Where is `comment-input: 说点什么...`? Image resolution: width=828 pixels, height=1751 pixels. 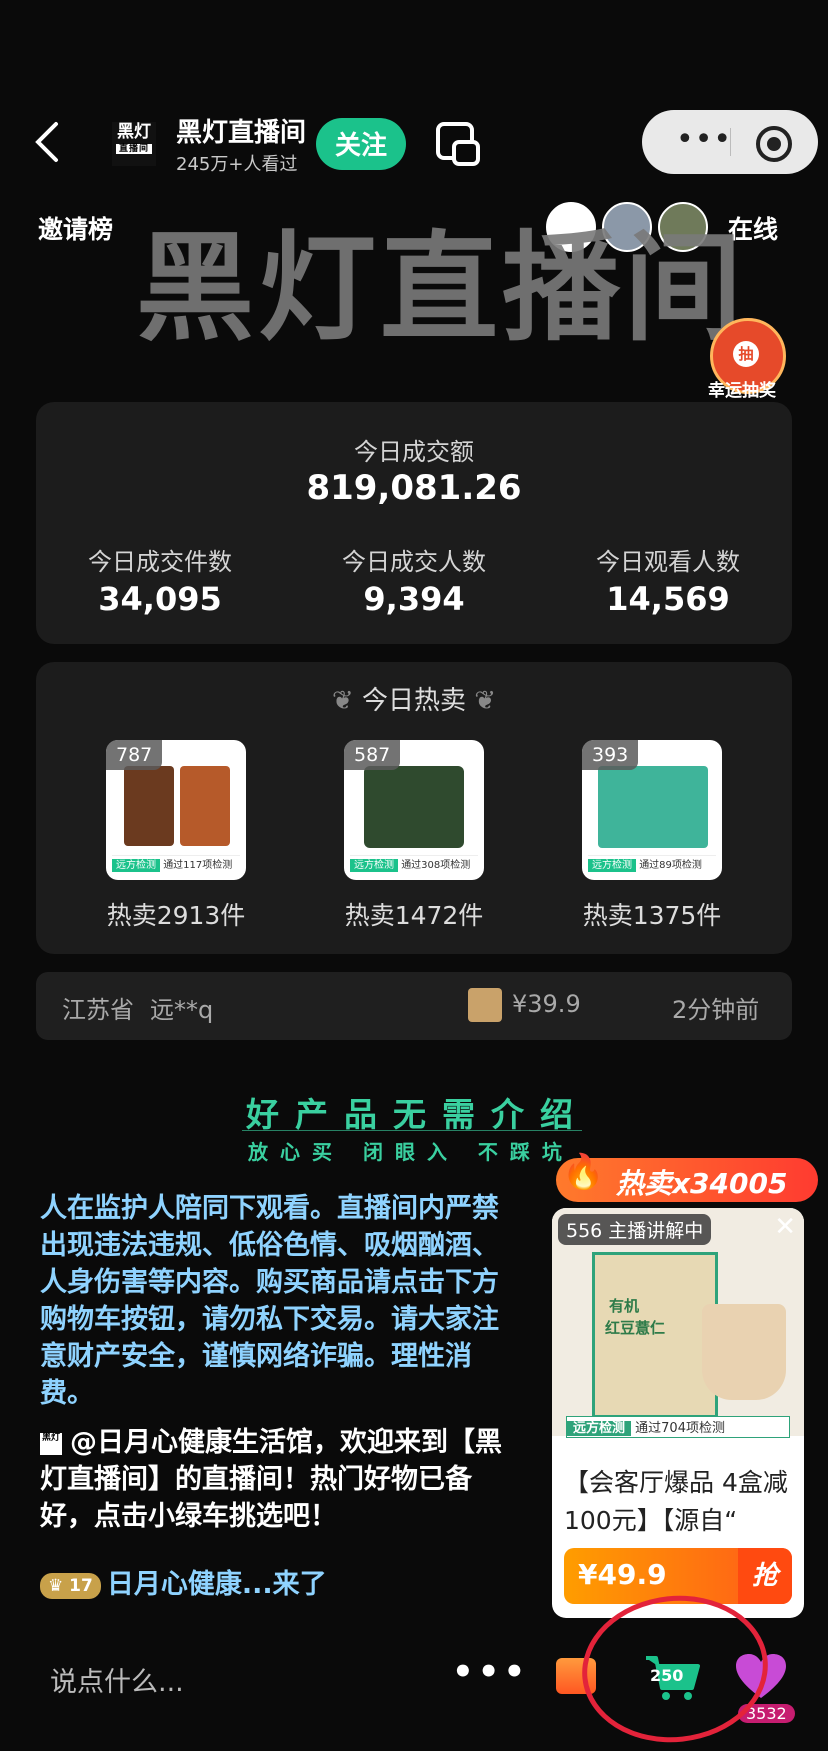 comment-input: 说点什么... is located at coordinates (117, 1679).